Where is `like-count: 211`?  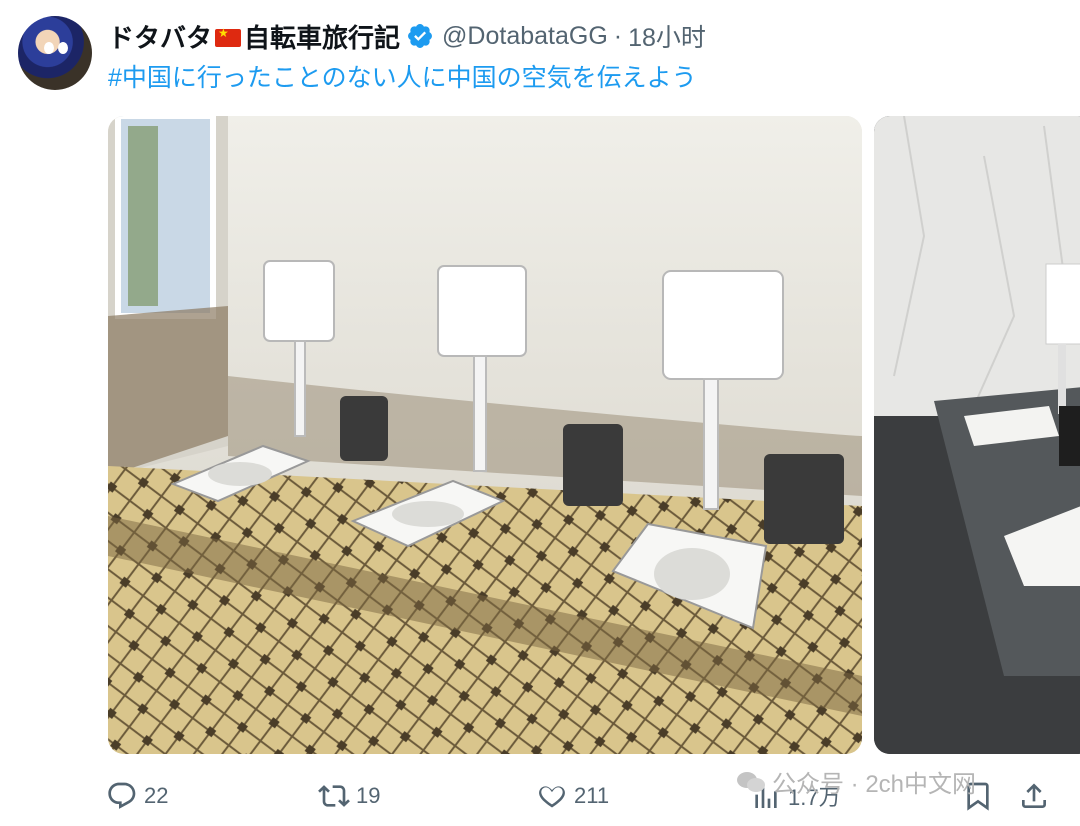 like-count: 211 is located at coordinates (592, 795).